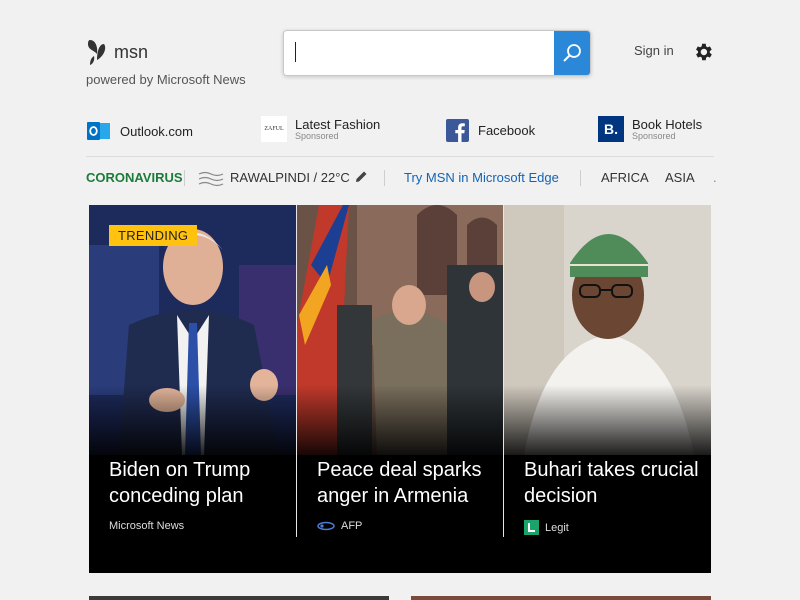 This screenshot has width=800, height=600. What do you see at coordinates (680, 177) in the screenshot?
I see `nav-asia: ASIA` at bounding box center [680, 177].